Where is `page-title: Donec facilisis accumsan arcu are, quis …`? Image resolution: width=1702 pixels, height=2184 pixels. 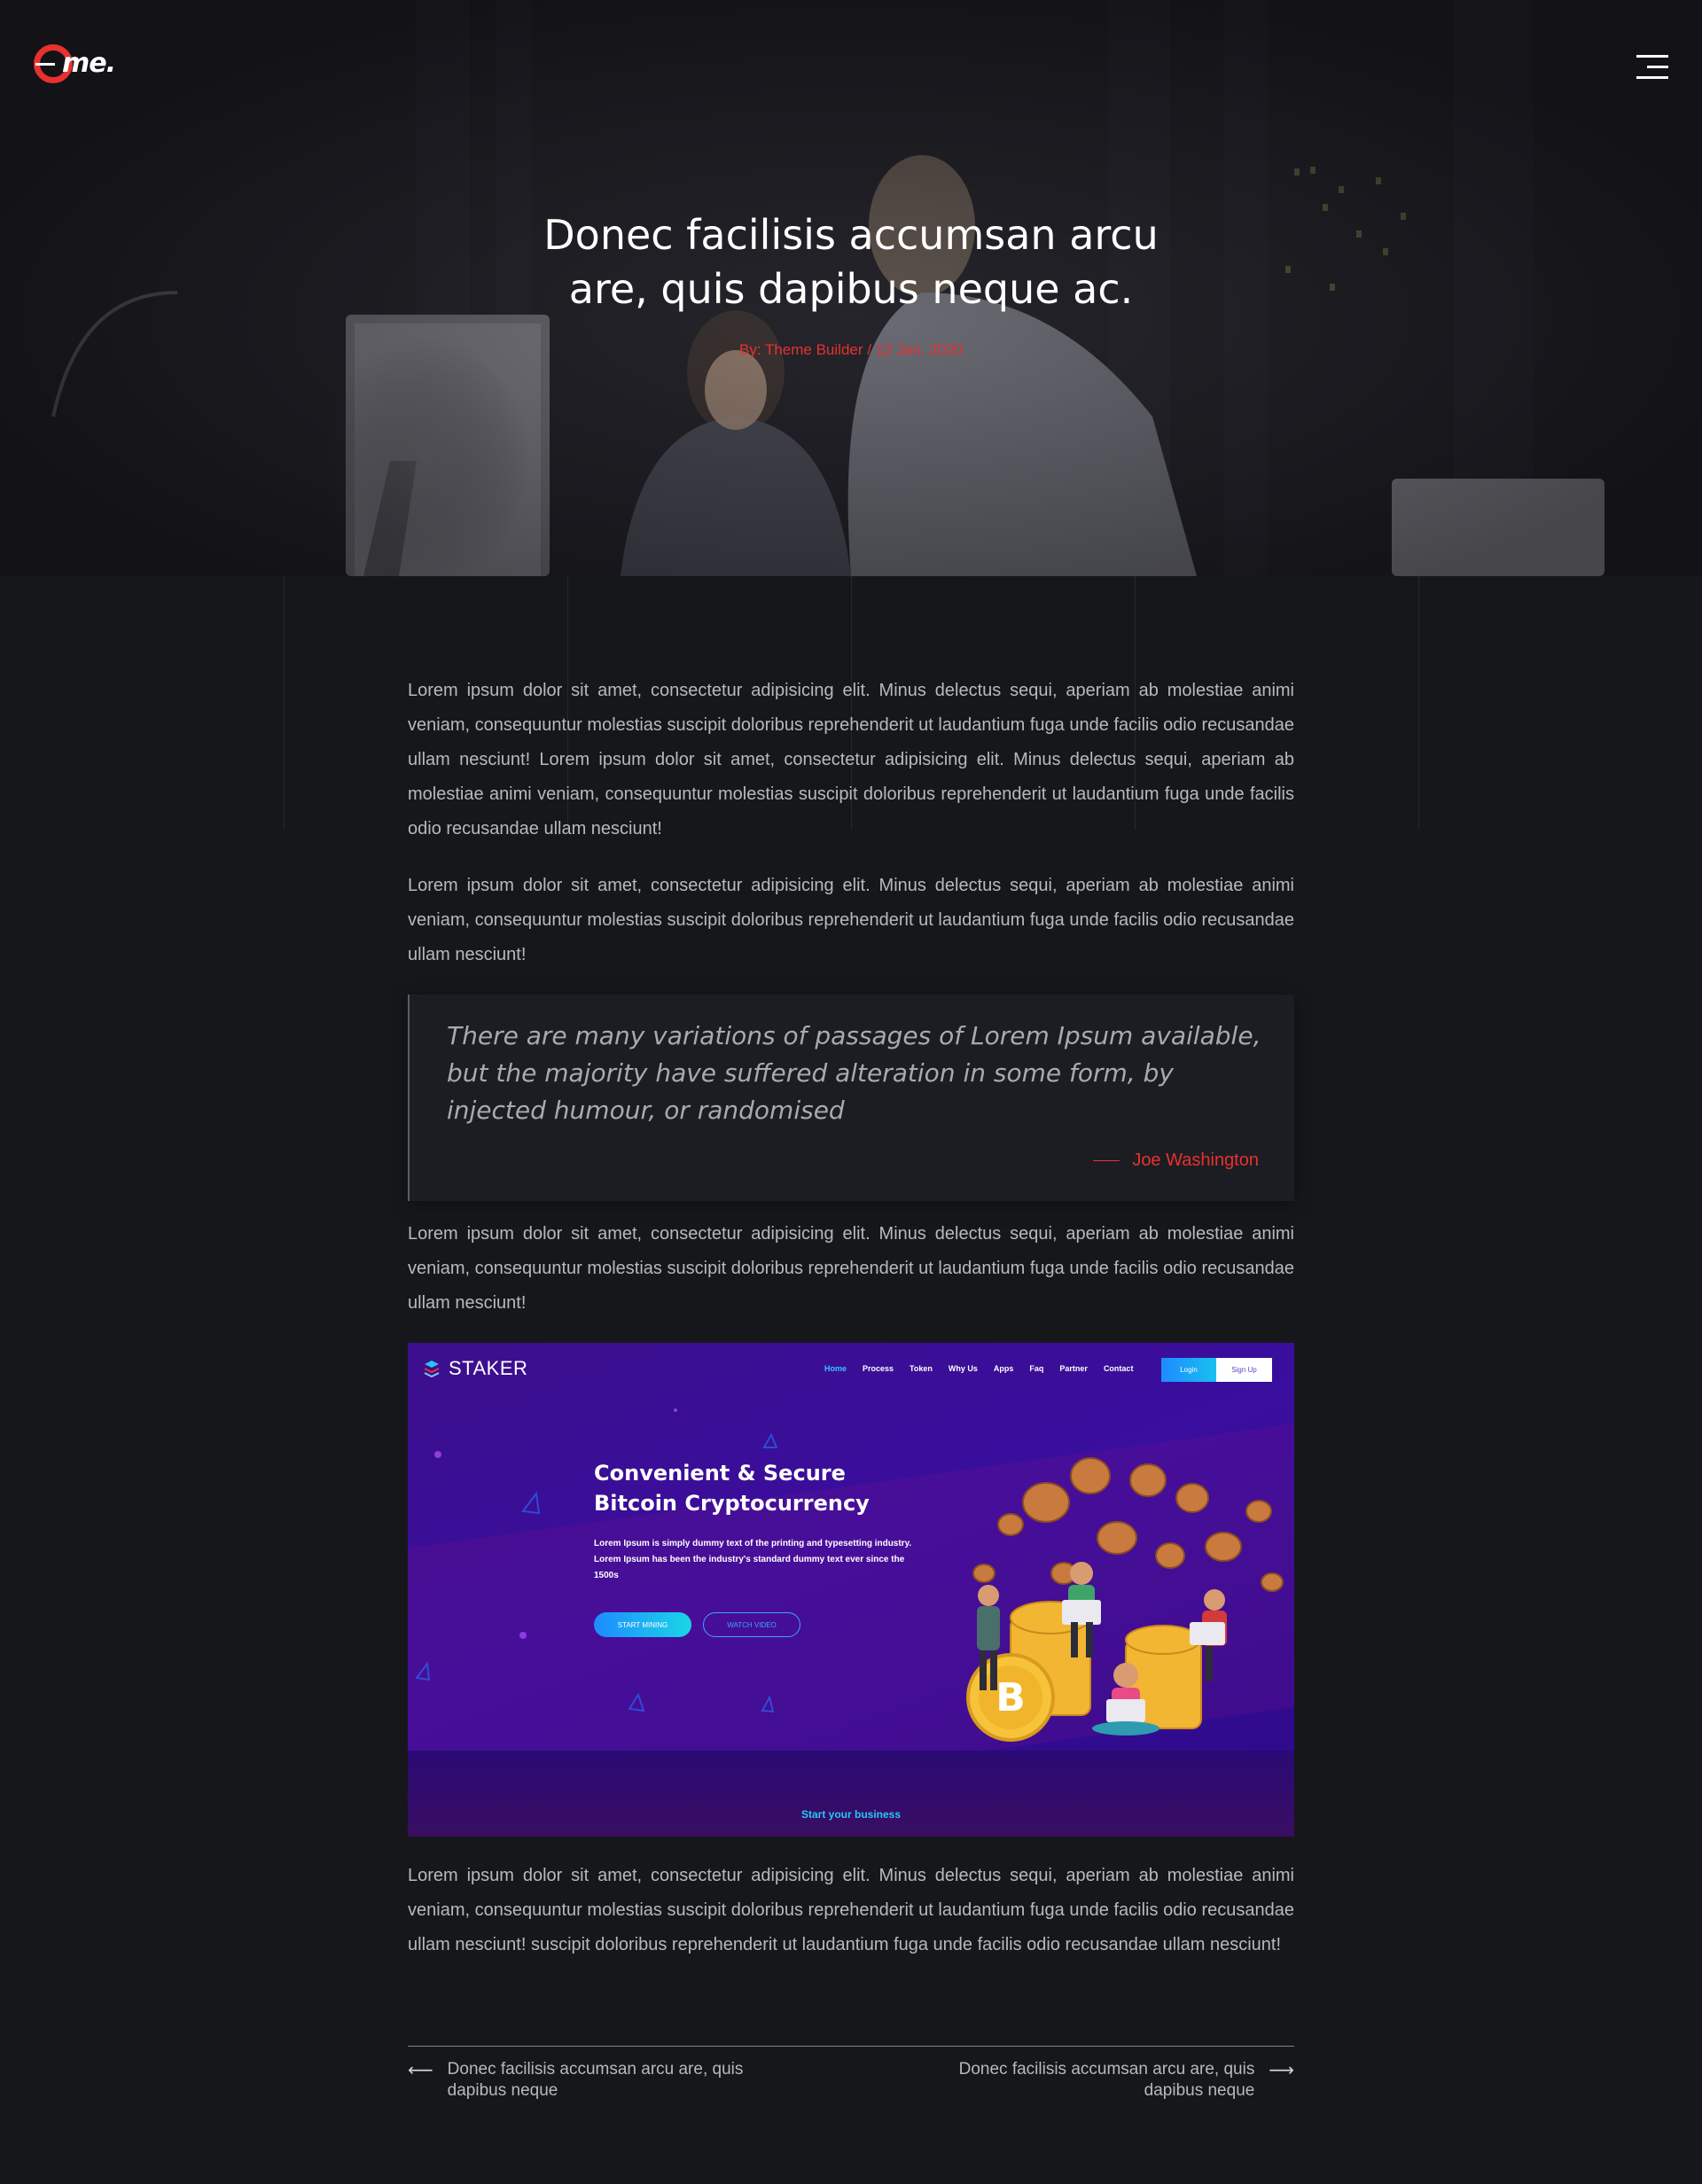 page-title: Donec facilisis accumsan arcu are, quis … is located at coordinates (851, 262).